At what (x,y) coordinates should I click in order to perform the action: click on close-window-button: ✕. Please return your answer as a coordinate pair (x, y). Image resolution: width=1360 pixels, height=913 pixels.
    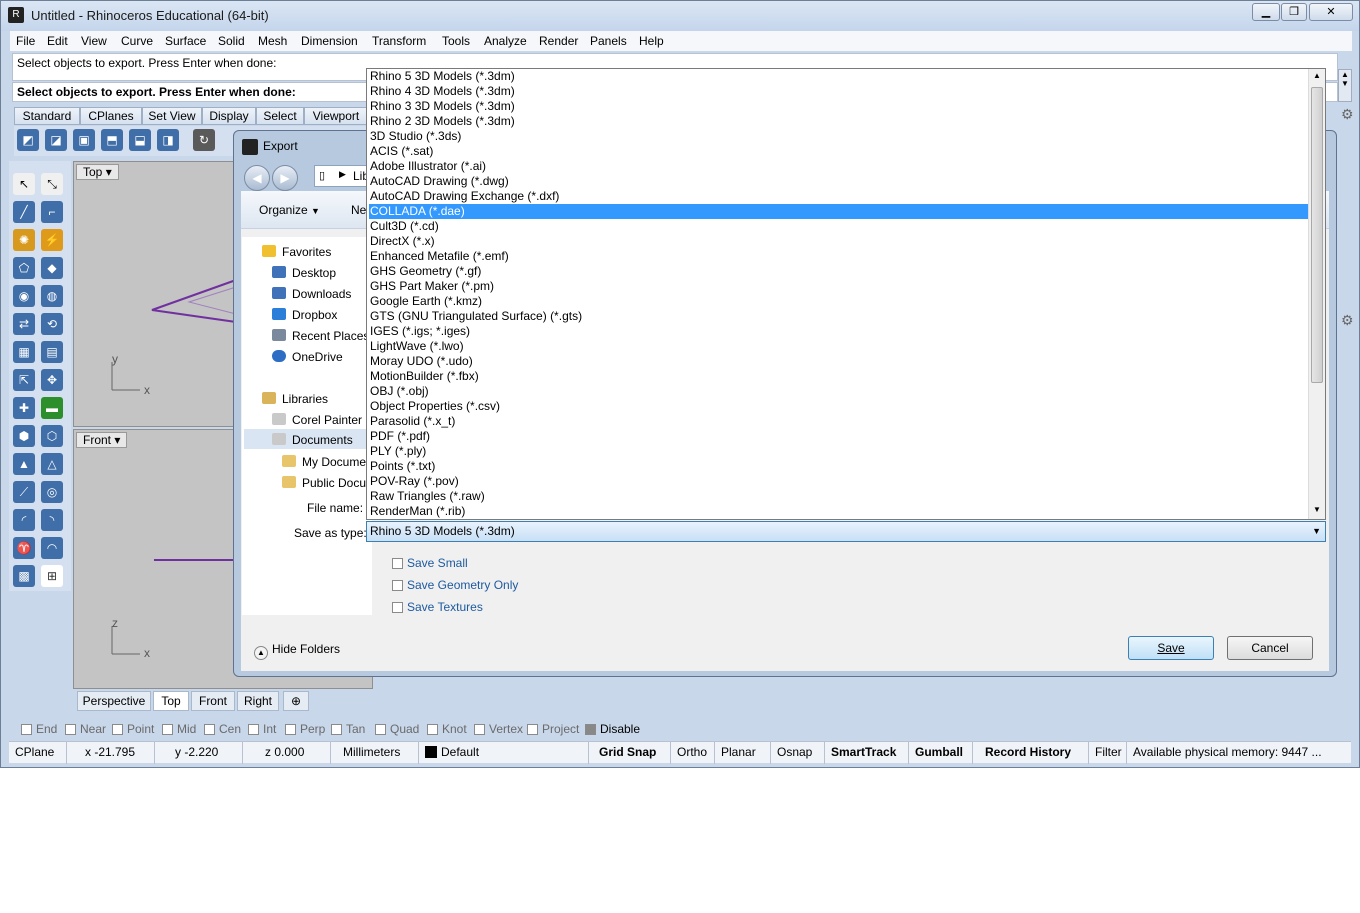
    Looking at the image, I should click on (1331, 12).